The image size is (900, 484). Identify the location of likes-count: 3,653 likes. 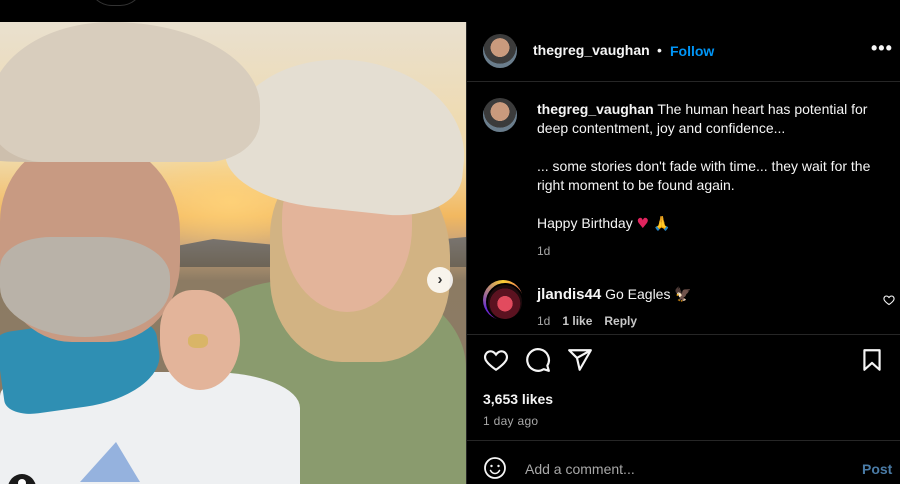
(518, 399).